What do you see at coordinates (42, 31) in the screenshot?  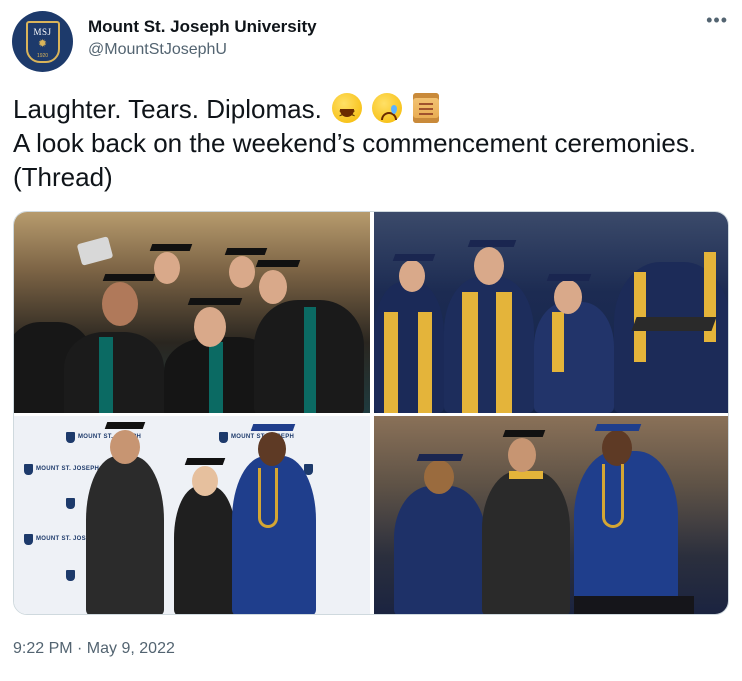 I see `avatar-text: MSJ` at bounding box center [42, 31].